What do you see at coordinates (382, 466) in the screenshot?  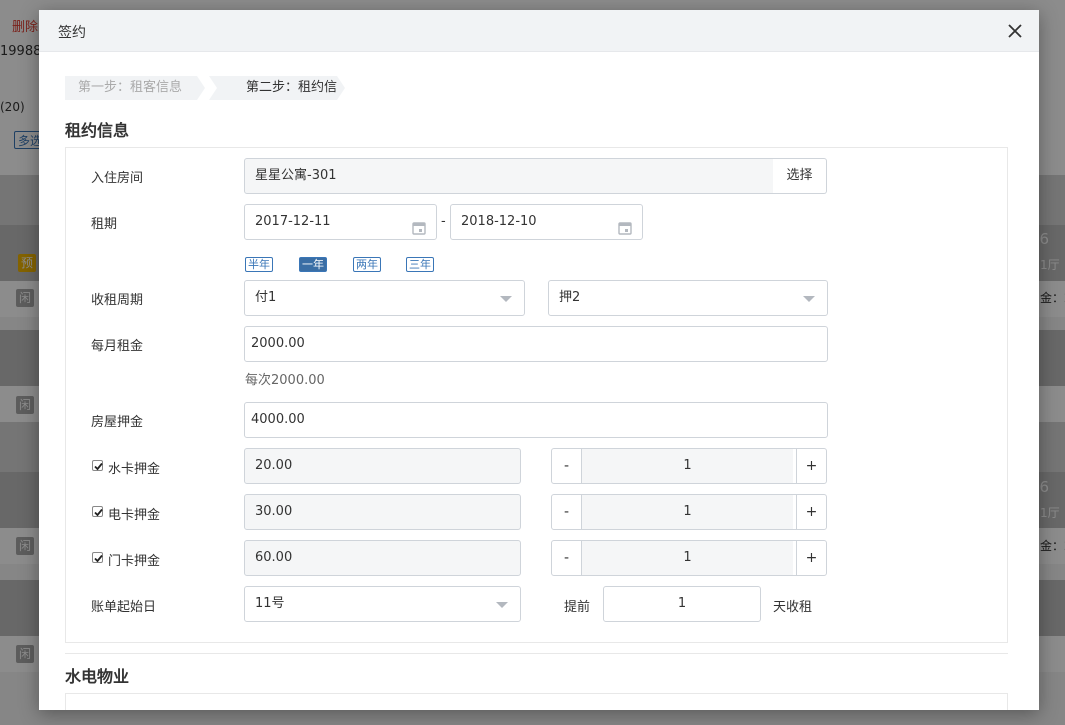 I see `water-card-amount: 20.00` at bounding box center [382, 466].